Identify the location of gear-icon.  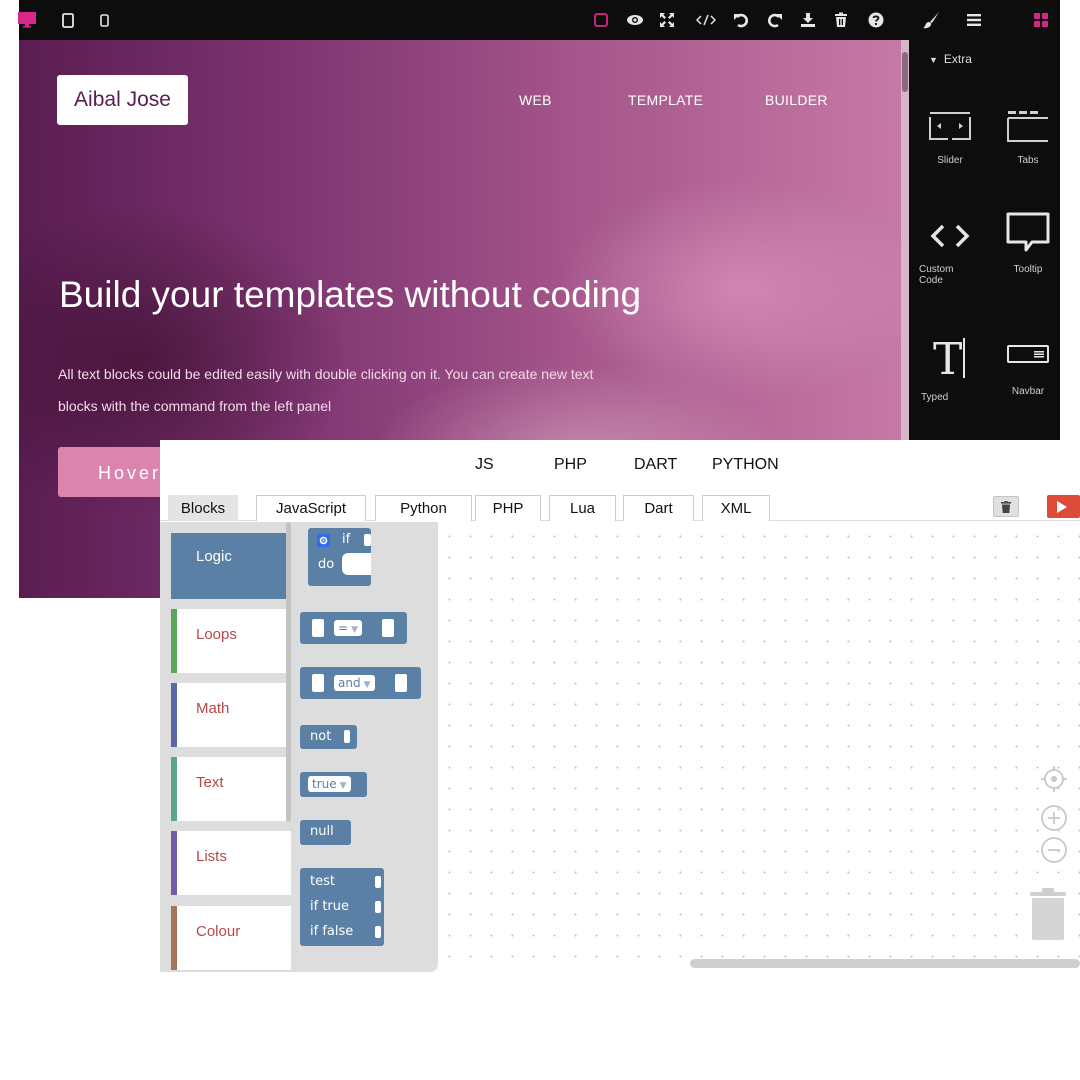
(323, 540).